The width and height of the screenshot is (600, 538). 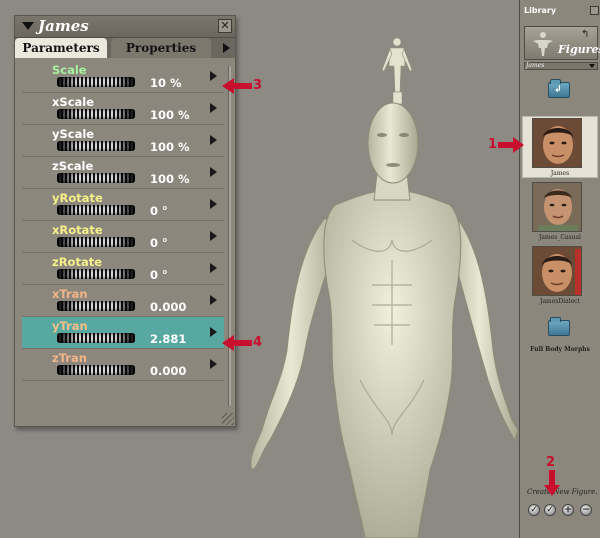 What do you see at coordinates (534, 510) in the screenshot?
I see `apply-check-button: ✓` at bounding box center [534, 510].